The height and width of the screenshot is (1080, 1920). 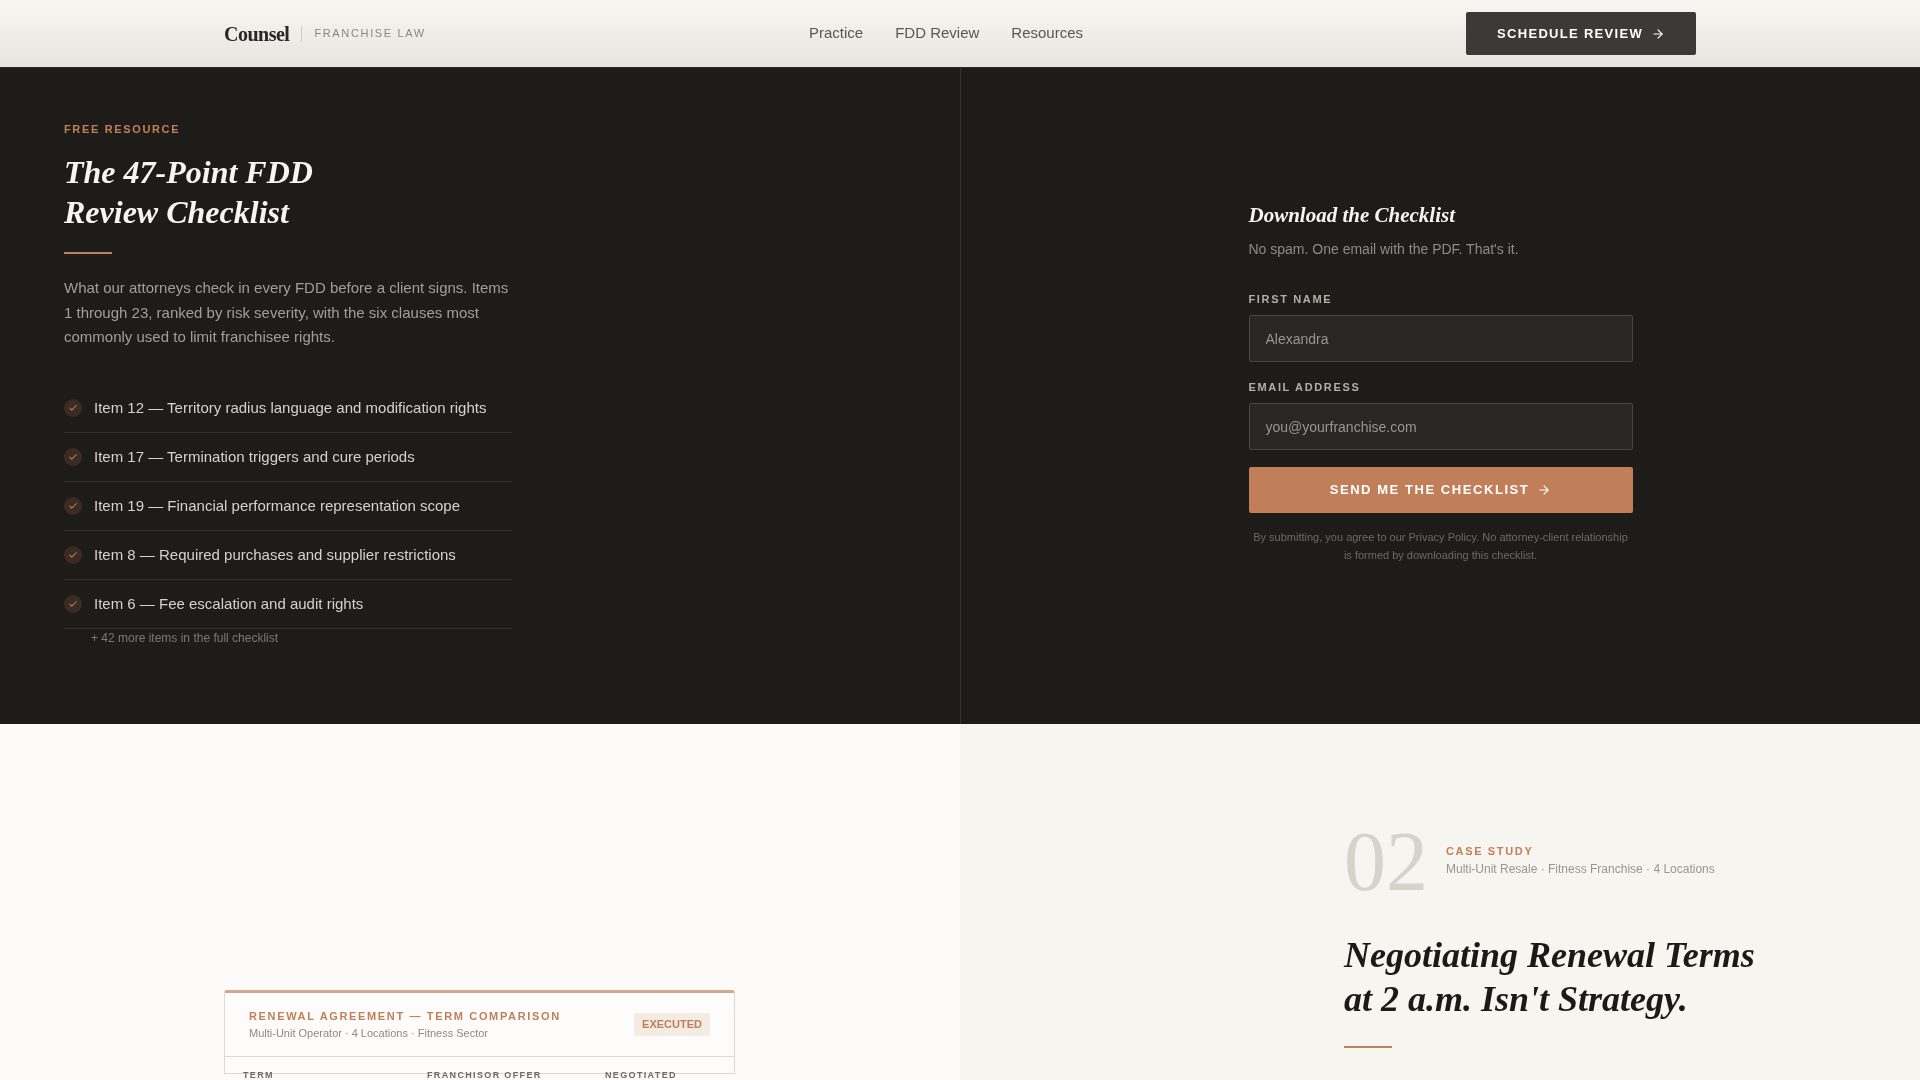 I want to click on more-items-note: + 42 more items in the full checklist, so click(x=185, y=637).